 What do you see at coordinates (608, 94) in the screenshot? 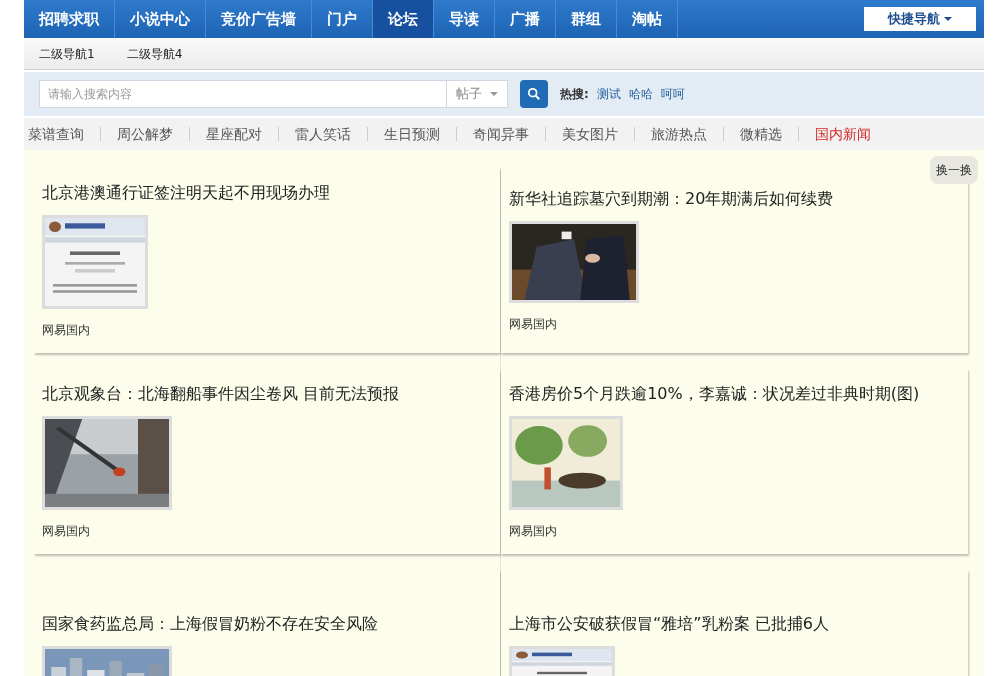
I see `hot-search-link: 测试` at bounding box center [608, 94].